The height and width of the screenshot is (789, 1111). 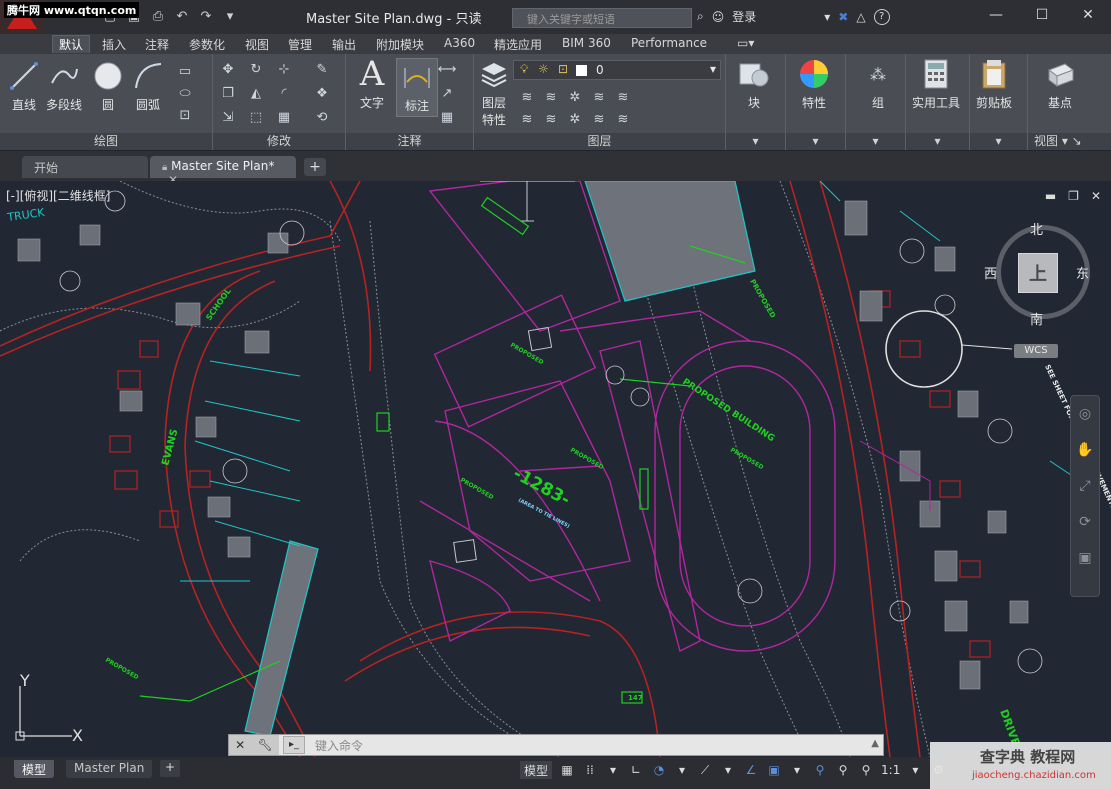 What do you see at coordinates (617, 70) in the screenshot?
I see `layer-dropdown: 0 ▾ 💡︎ ☼ ⊡` at bounding box center [617, 70].